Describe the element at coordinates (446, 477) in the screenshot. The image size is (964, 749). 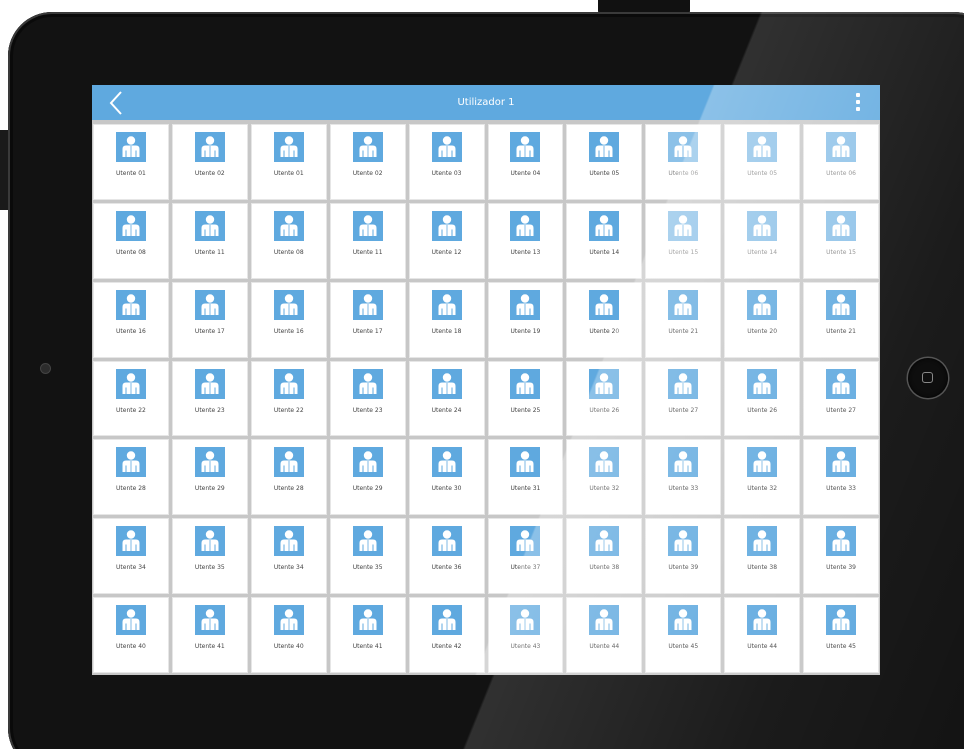
I see `user-tile: Utente 30` at that location.